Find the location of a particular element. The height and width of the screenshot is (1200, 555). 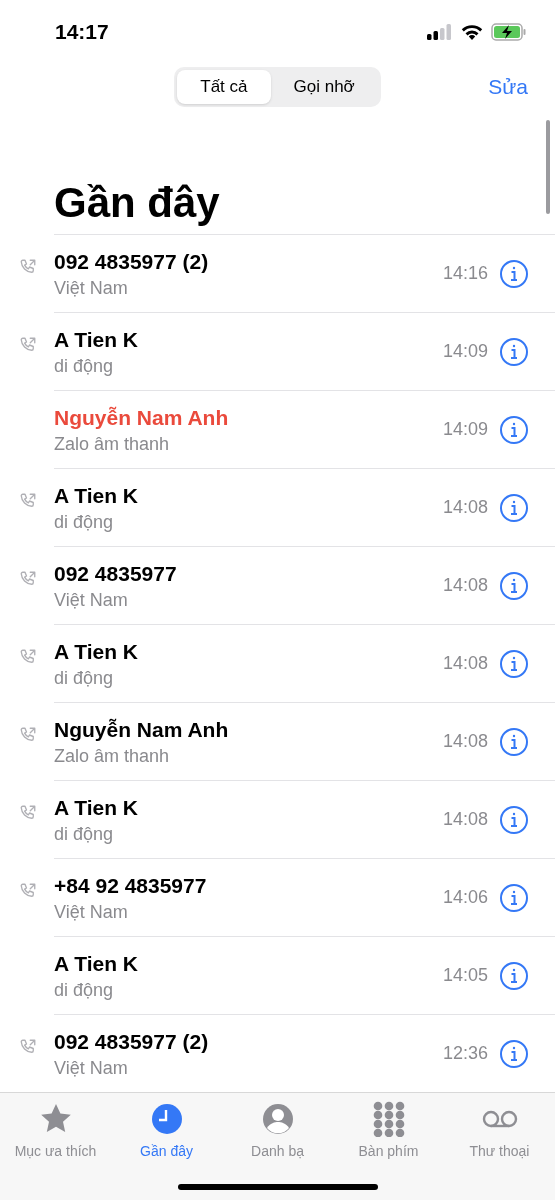

call-time: 14:05 is located at coordinates (465, 975).